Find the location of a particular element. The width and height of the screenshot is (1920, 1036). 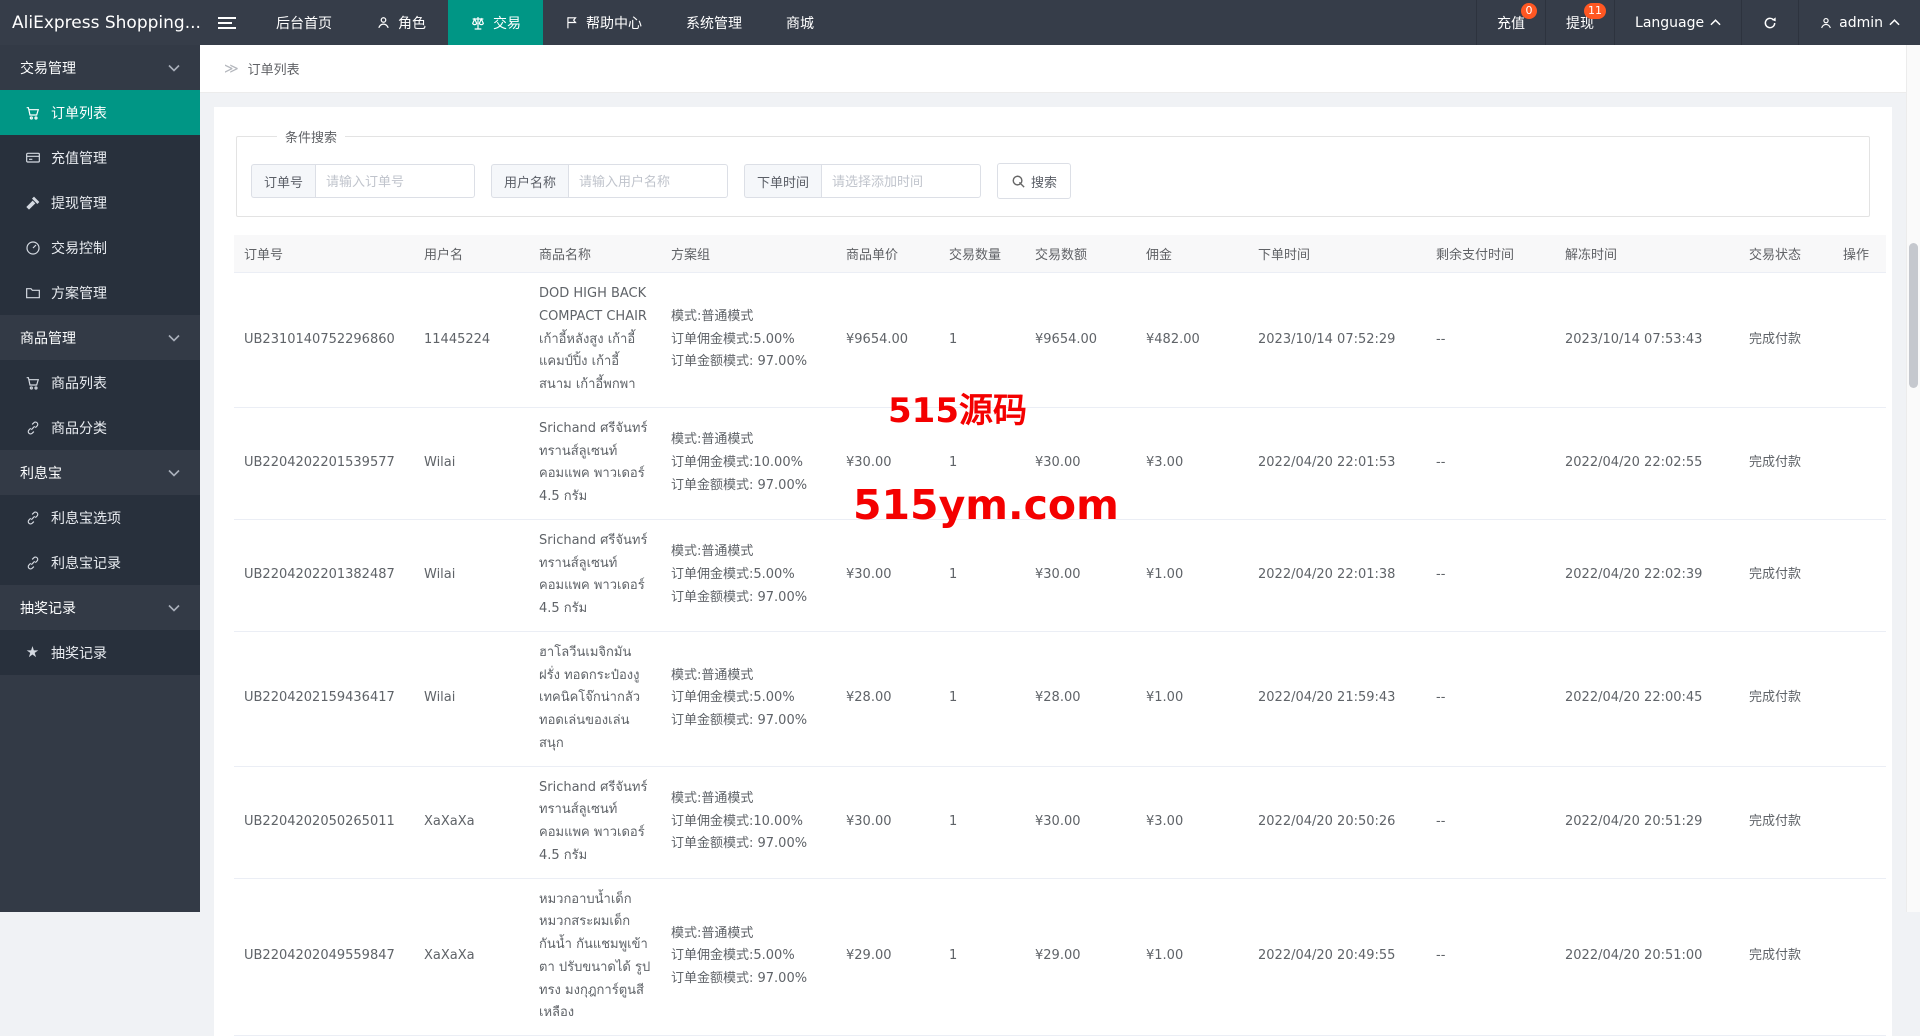

recharge-button: 充值 0 is located at coordinates (1510, 22).